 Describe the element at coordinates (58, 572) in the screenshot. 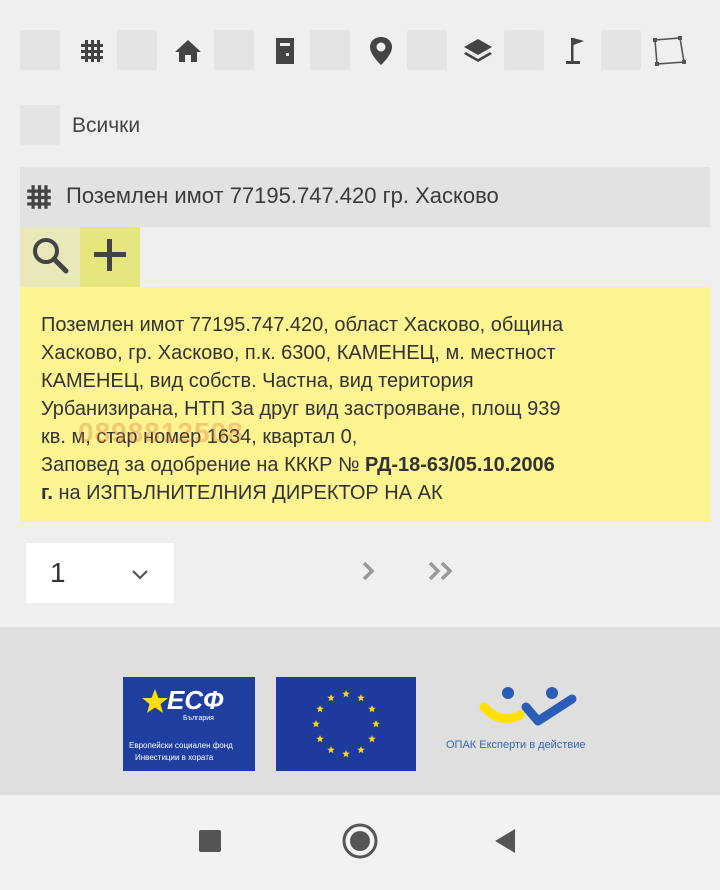

I see `current-page: 1` at that location.